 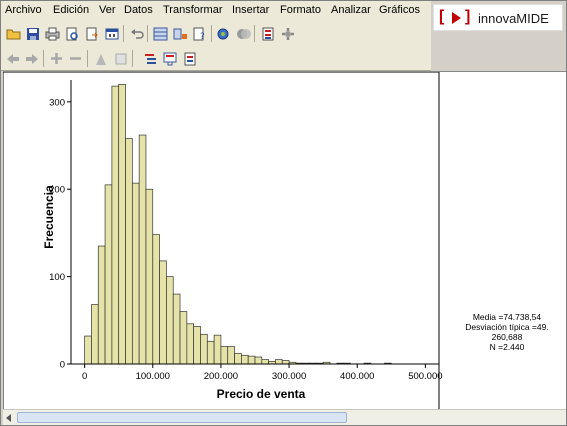 I want to click on stats-mean: Media =74.738,54, so click(x=507, y=317).